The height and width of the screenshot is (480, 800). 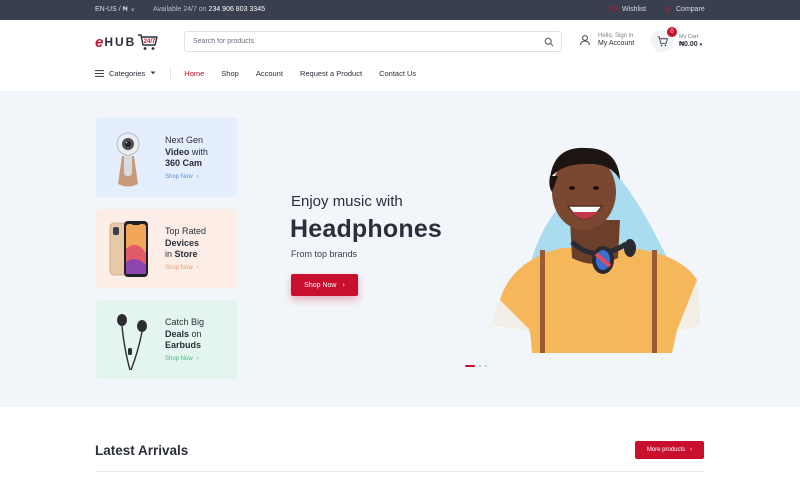 What do you see at coordinates (634, 9) in the screenshot?
I see `wishlist-label: Wishlist` at bounding box center [634, 9].